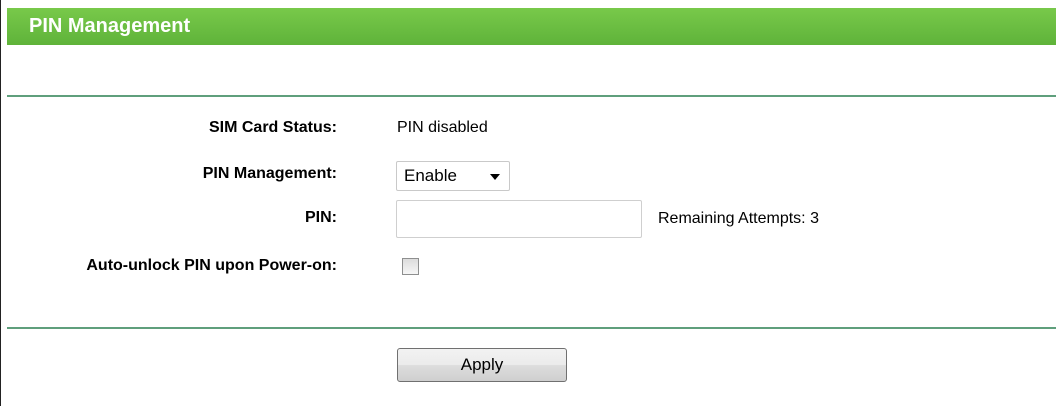  I want to click on pin-management-select: Enable, so click(453, 176).